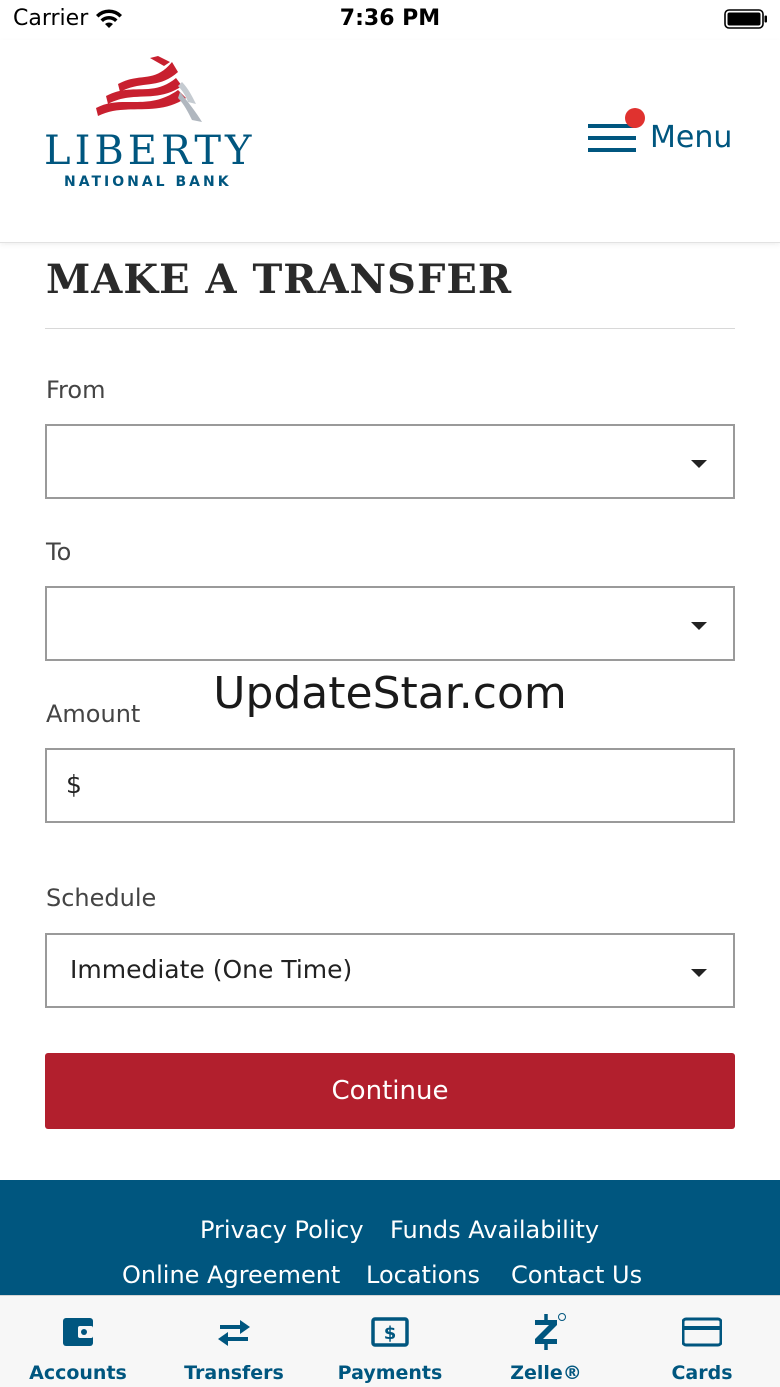  I want to click on schedule-value: Immediate (One Time), so click(211, 969).